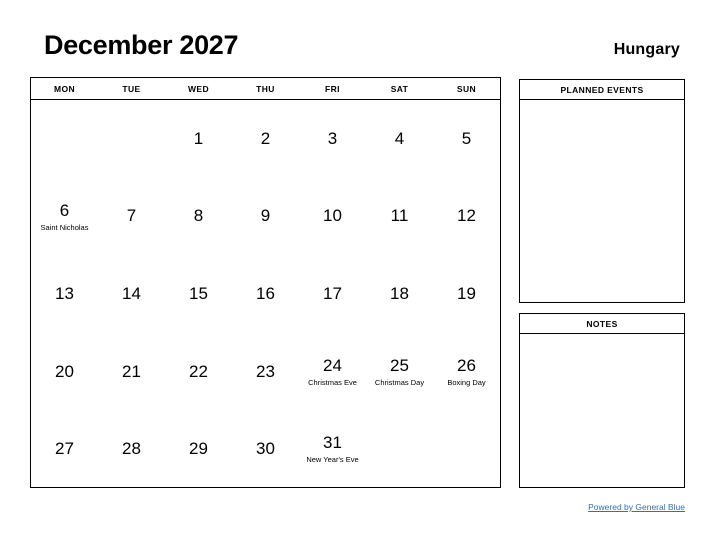 The width and height of the screenshot is (712, 550). I want to click on calendar-week-row: 27 28 29 30 31 New Year's Eve, so click(265, 449).